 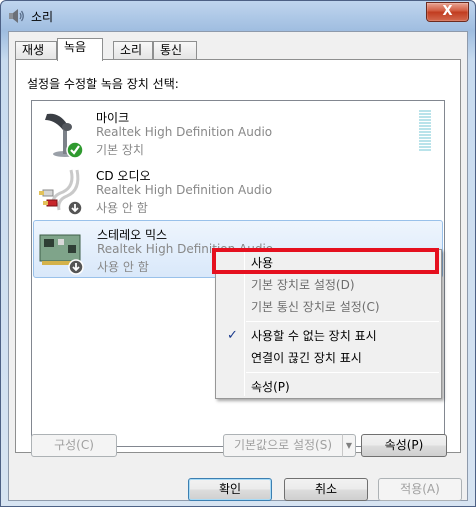 What do you see at coordinates (325, 261) in the screenshot?
I see `annotation-highlight-box` at bounding box center [325, 261].